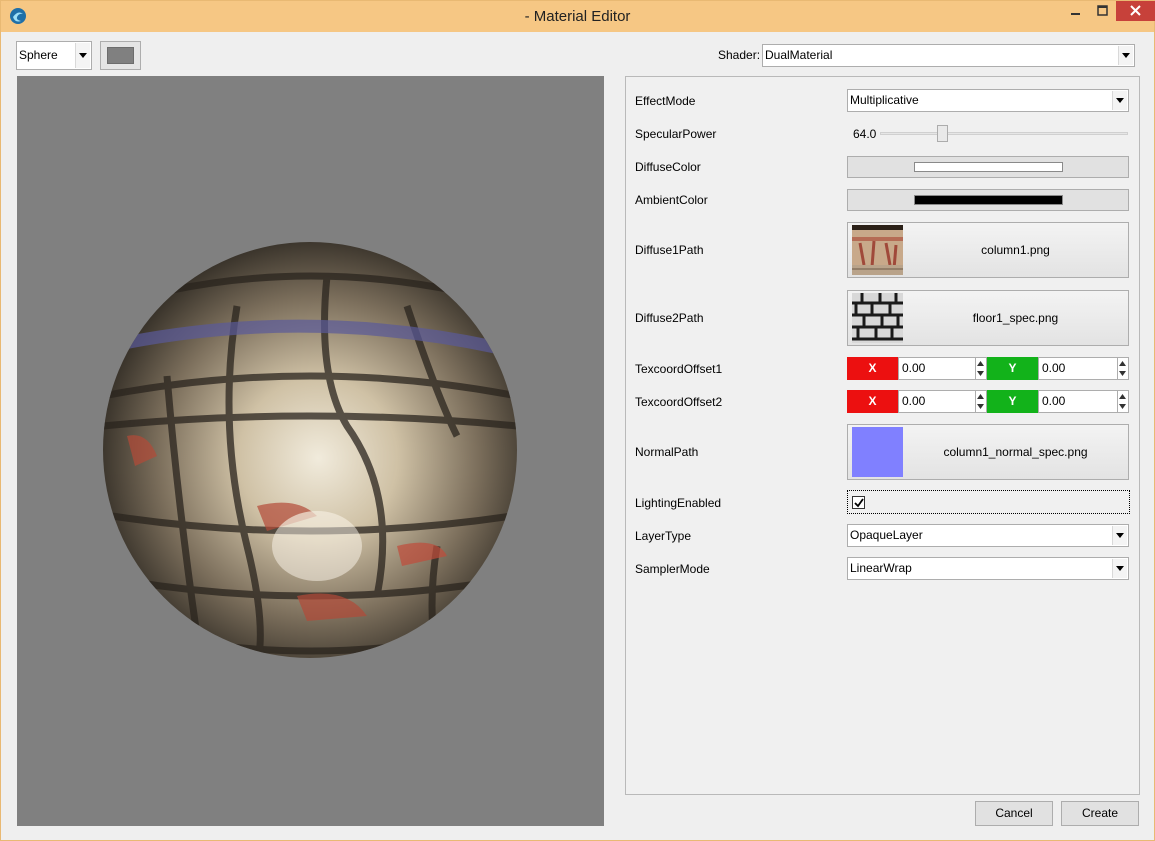 This screenshot has height=841, width=1155. What do you see at coordinates (881, 568) in the screenshot?
I see `sampler-mode-value: LinearWrap` at bounding box center [881, 568].